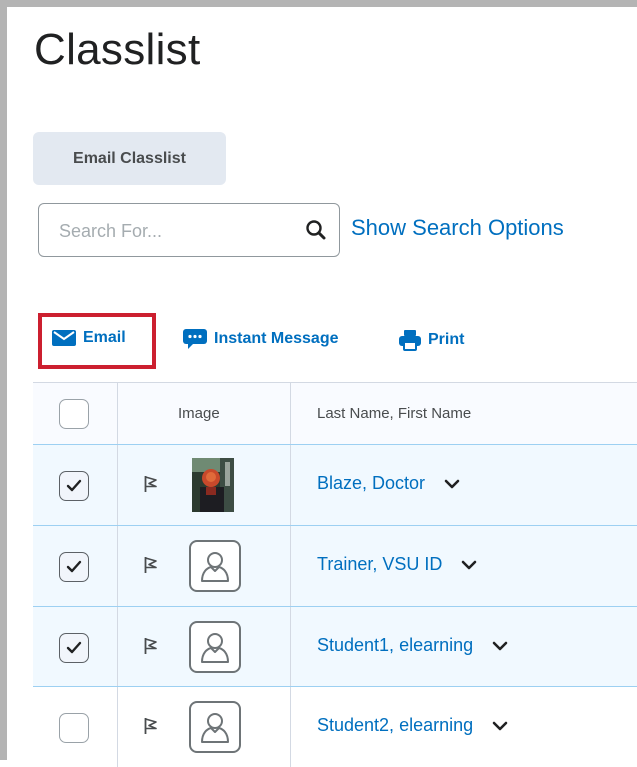 Image resolution: width=637 pixels, height=767 pixels. I want to click on select-all-checkbox, so click(74, 414).